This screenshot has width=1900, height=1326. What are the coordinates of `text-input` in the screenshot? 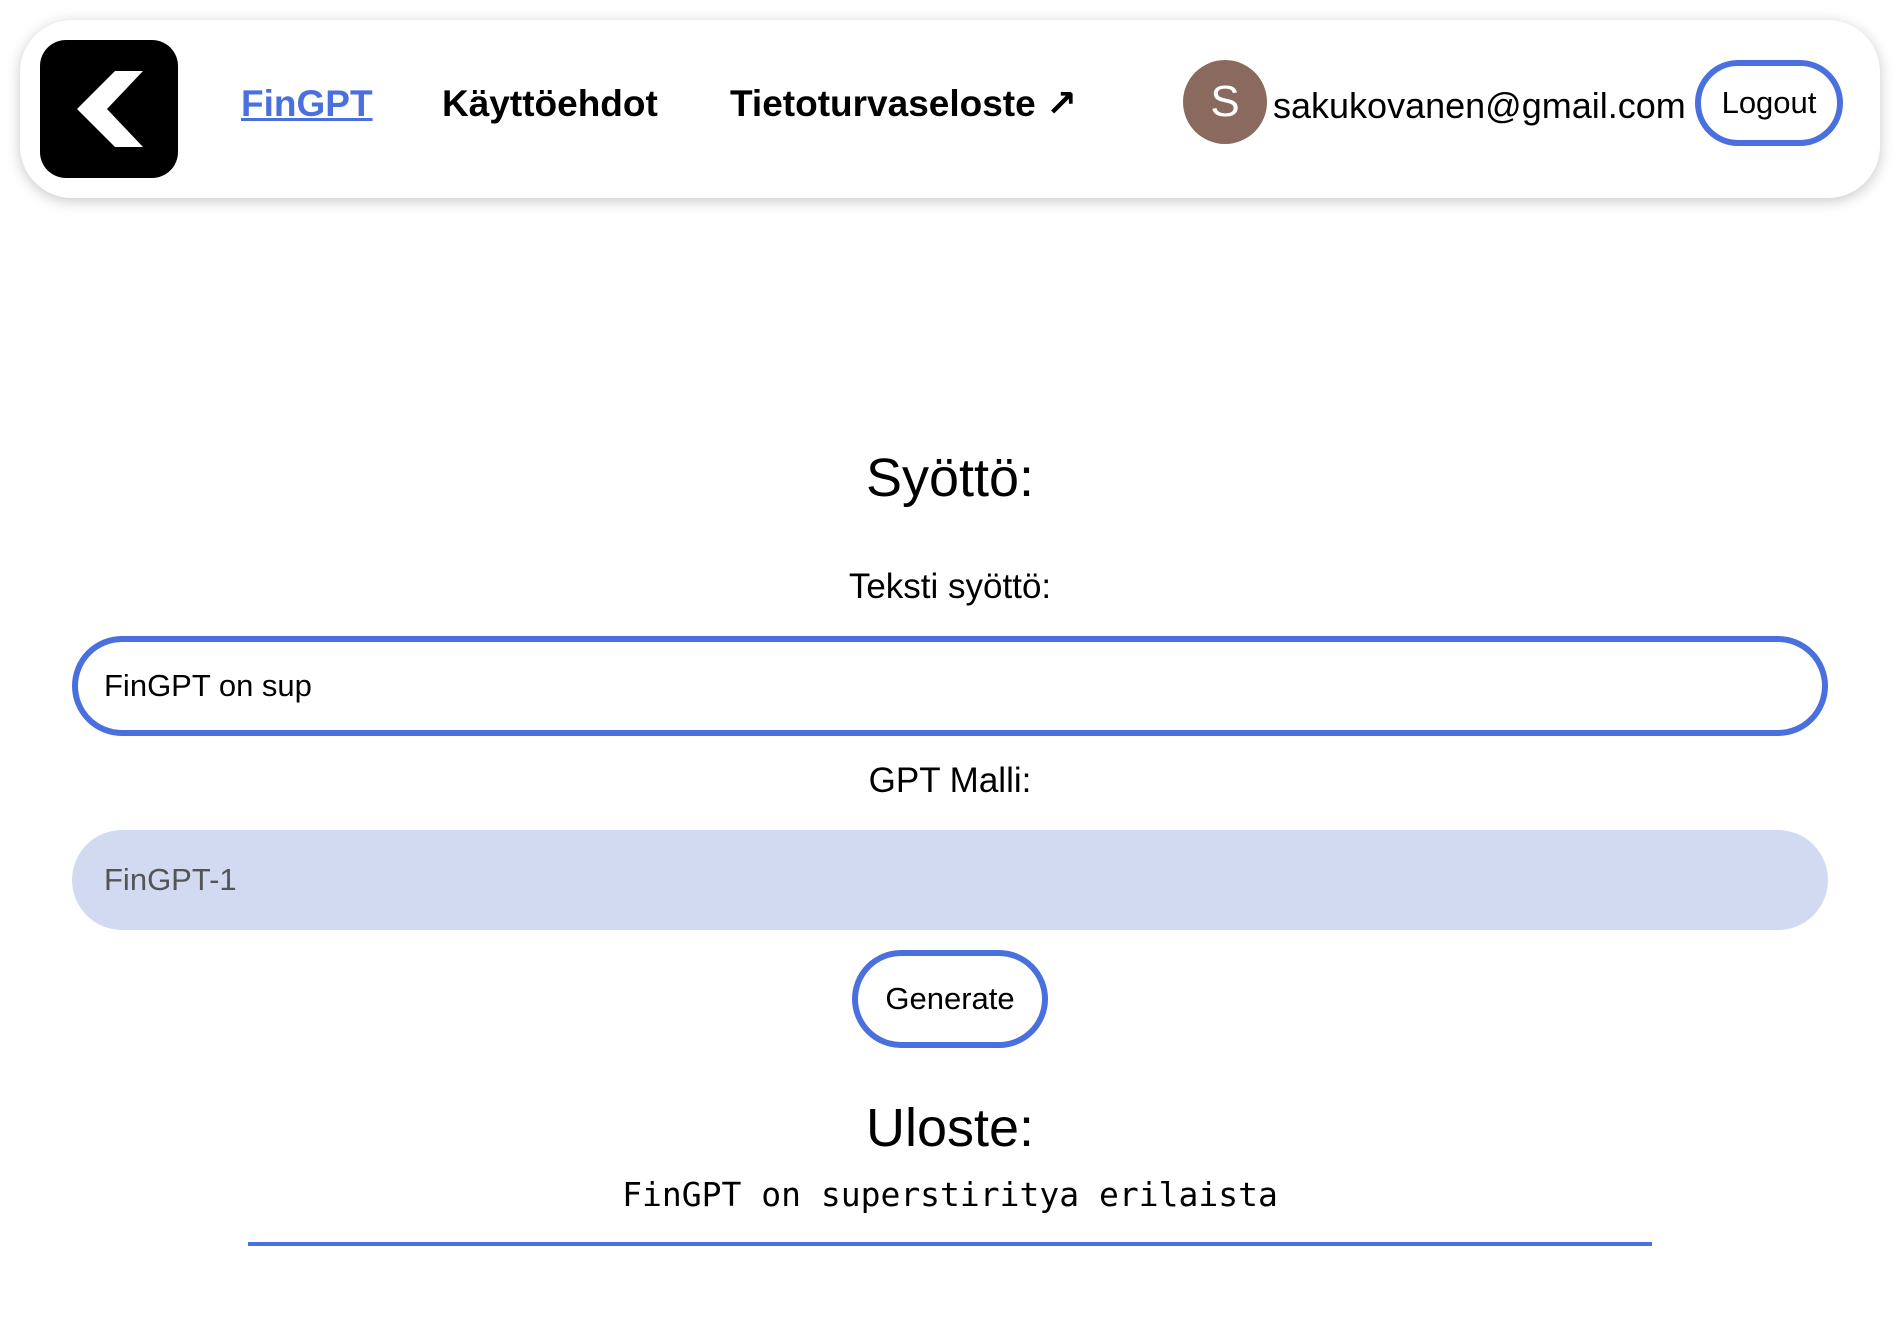 It's located at (950, 686).